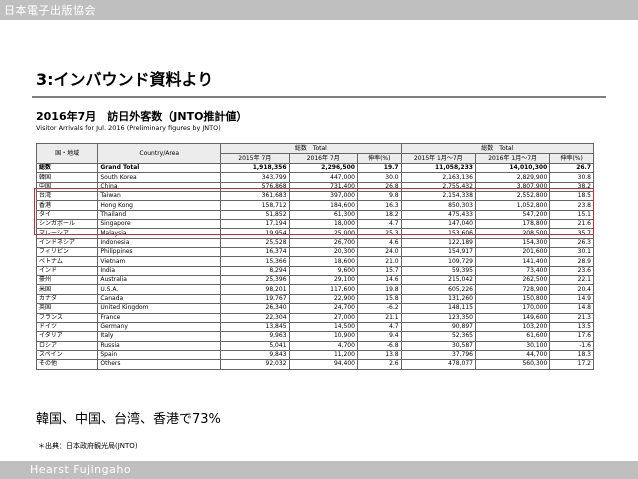  What do you see at coordinates (323, 168) in the screenshot?
I see `cell-2016-july: 2,296,500` at bounding box center [323, 168].